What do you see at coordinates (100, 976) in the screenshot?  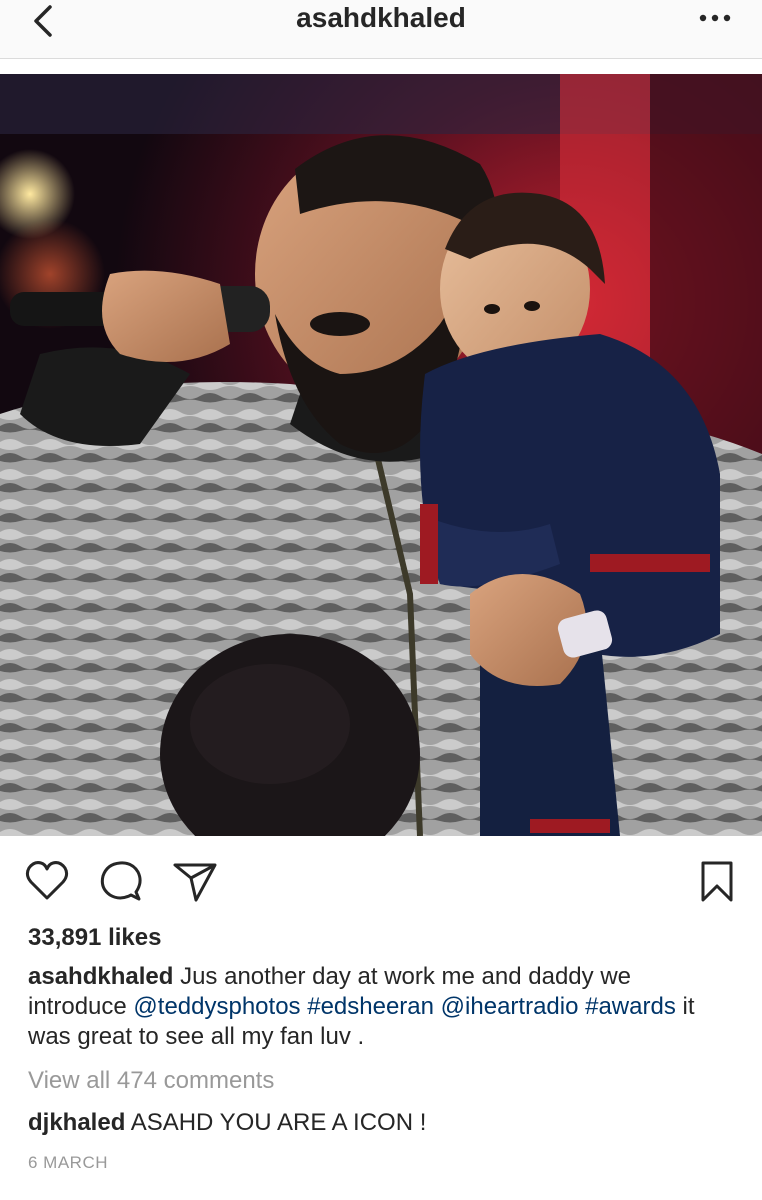 I see `caption-username: asahdkhaled` at bounding box center [100, 976].